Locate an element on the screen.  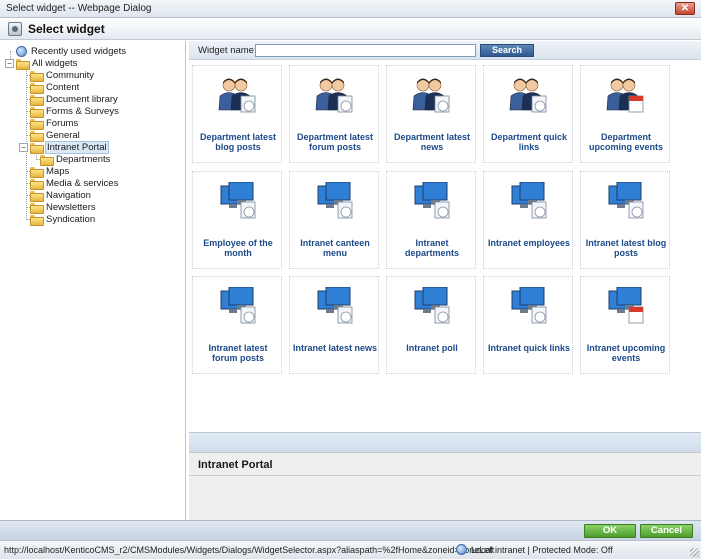
tree-item-syndication: Syndication is located at coordinates (63, 219).